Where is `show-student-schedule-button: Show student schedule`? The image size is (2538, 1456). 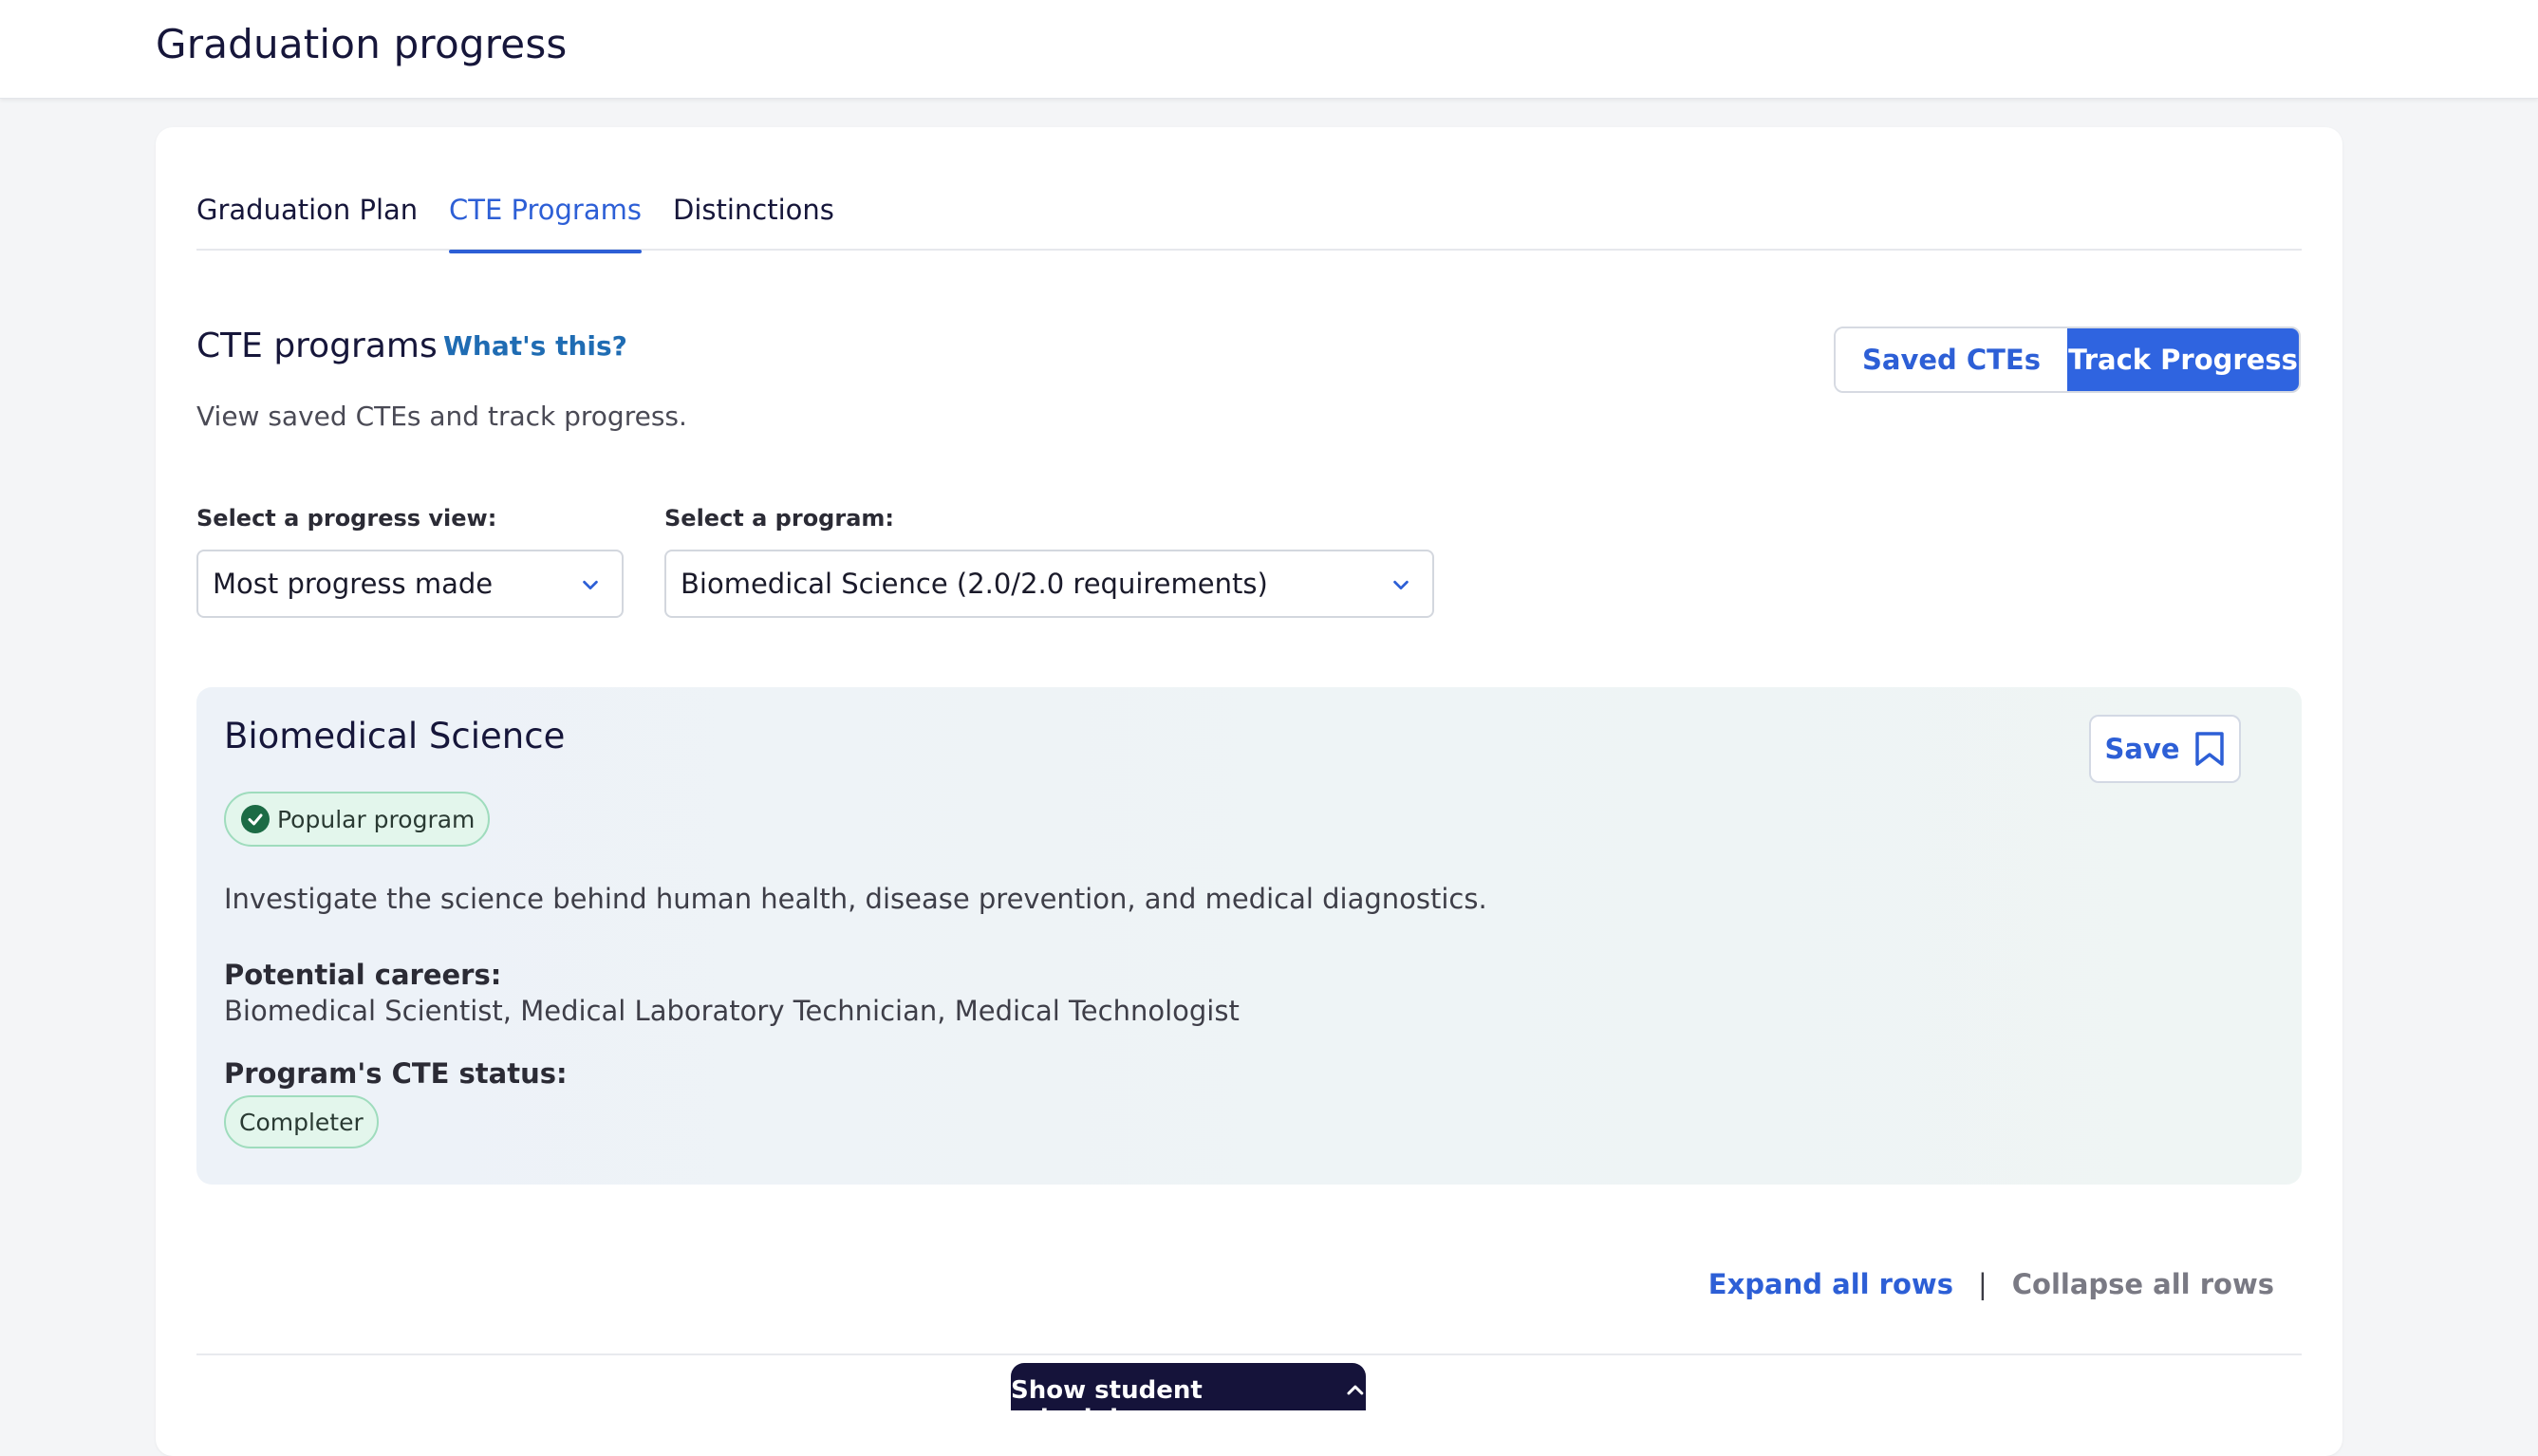 show-student-schedule-button: Show student schedule is located at coordinates (1188, 1386).